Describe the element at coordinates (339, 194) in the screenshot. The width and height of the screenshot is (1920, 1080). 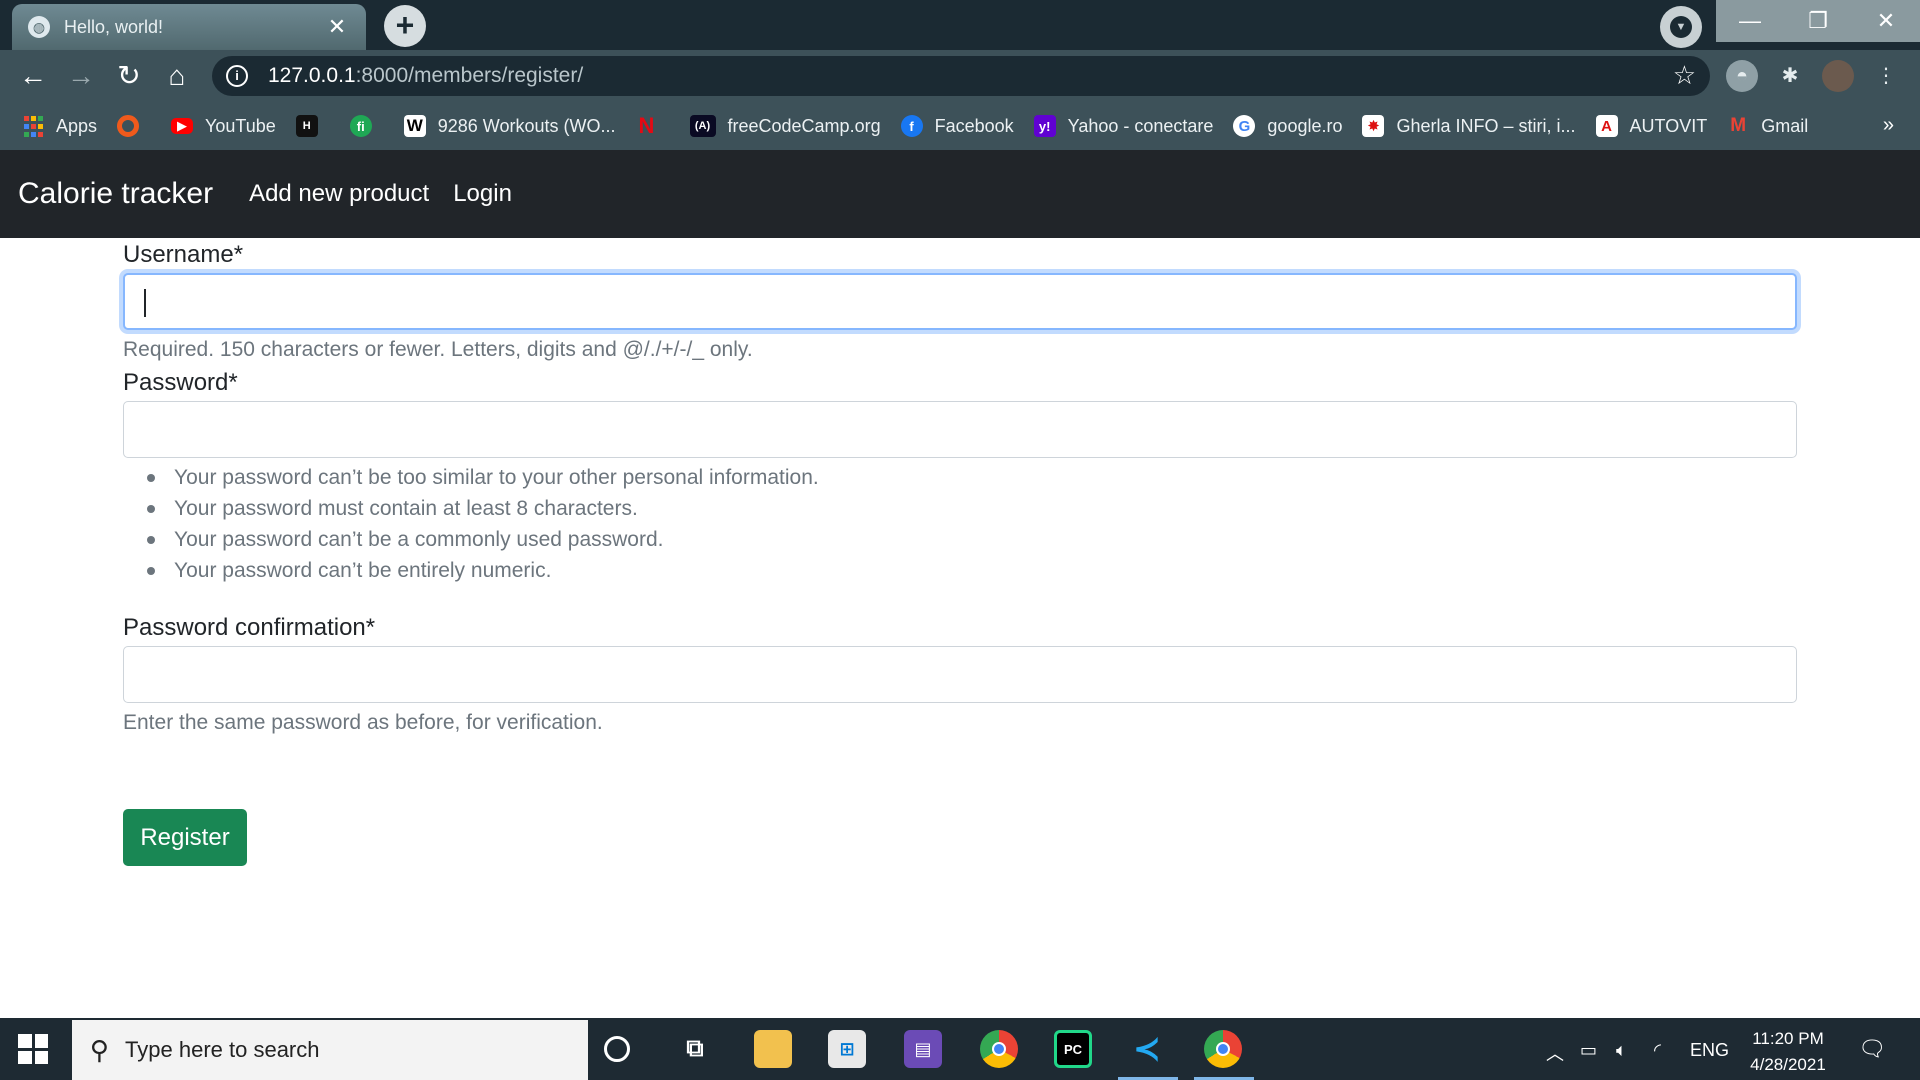
I see `nav-add-product: Add new product` at that location.